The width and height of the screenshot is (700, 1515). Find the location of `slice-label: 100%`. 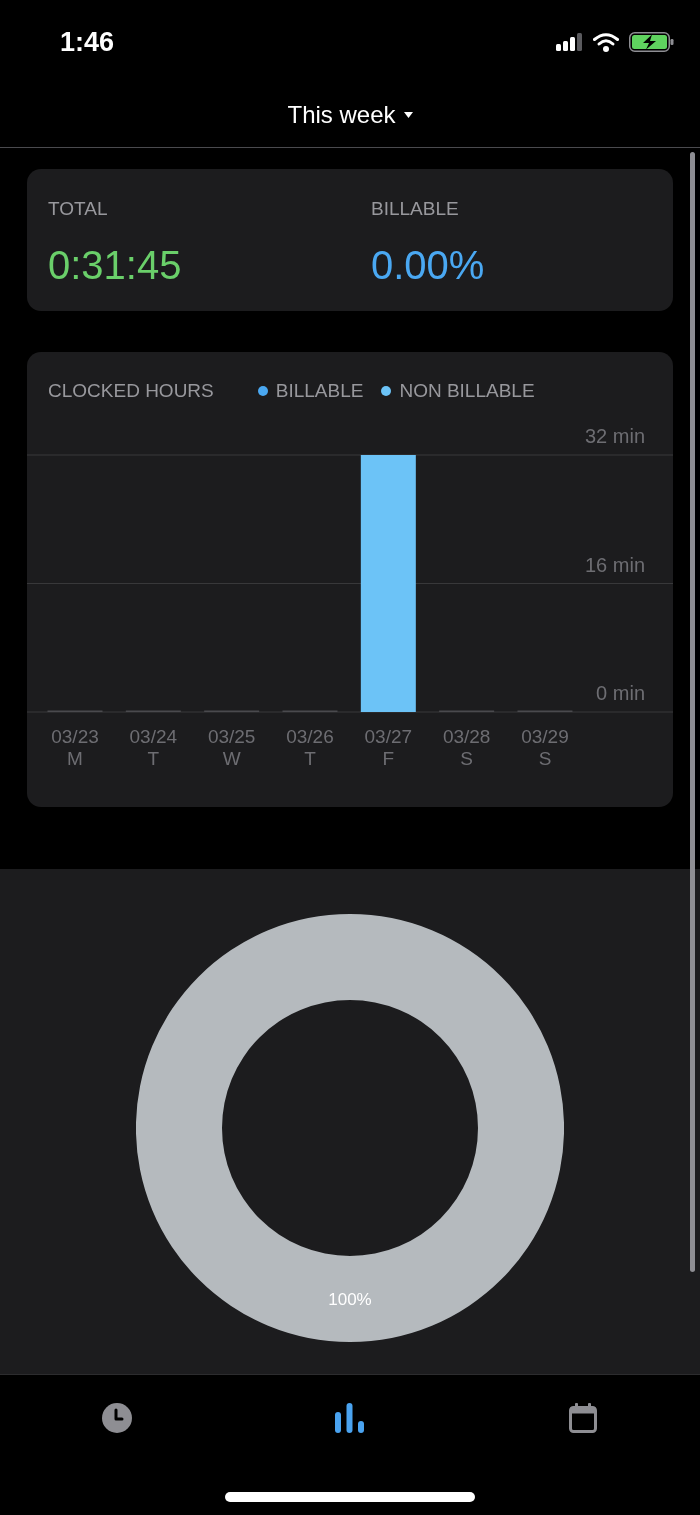

slice-label: 100% is located at coordinates (350, 1299).